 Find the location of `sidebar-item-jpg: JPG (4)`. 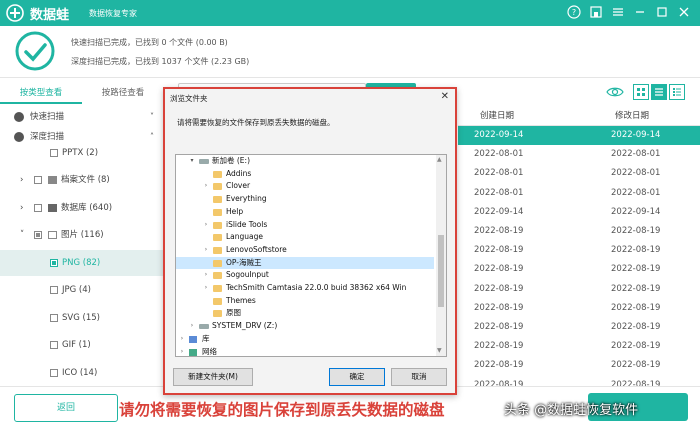

sidebar-item-jpg: JPG (4) is located at coordinates (82, 290).